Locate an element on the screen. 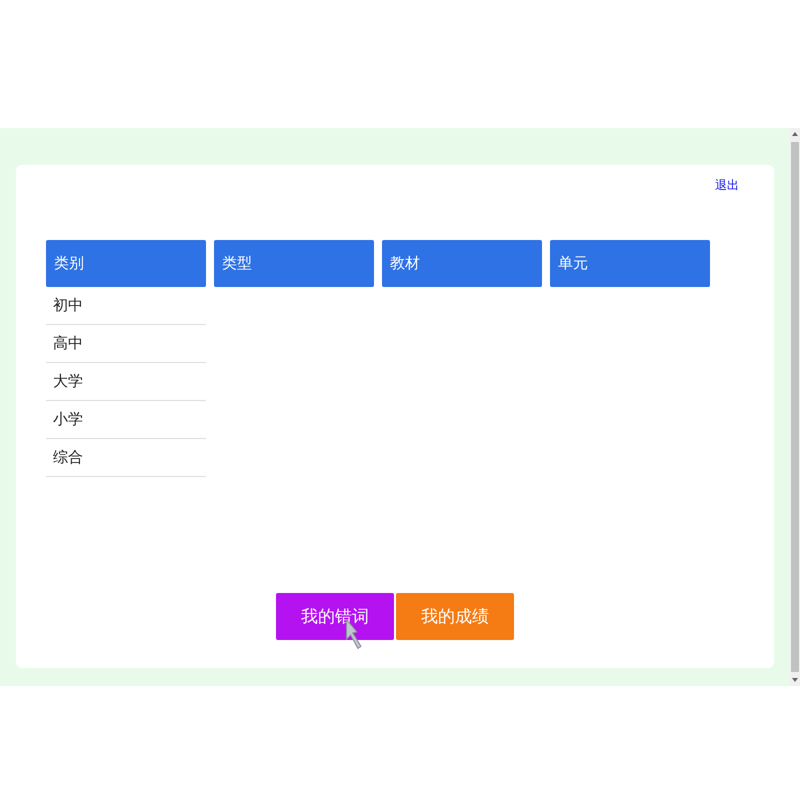 This screenshot has width=800, height=800. list-item: 大学 is located at coordinates (126, 382).